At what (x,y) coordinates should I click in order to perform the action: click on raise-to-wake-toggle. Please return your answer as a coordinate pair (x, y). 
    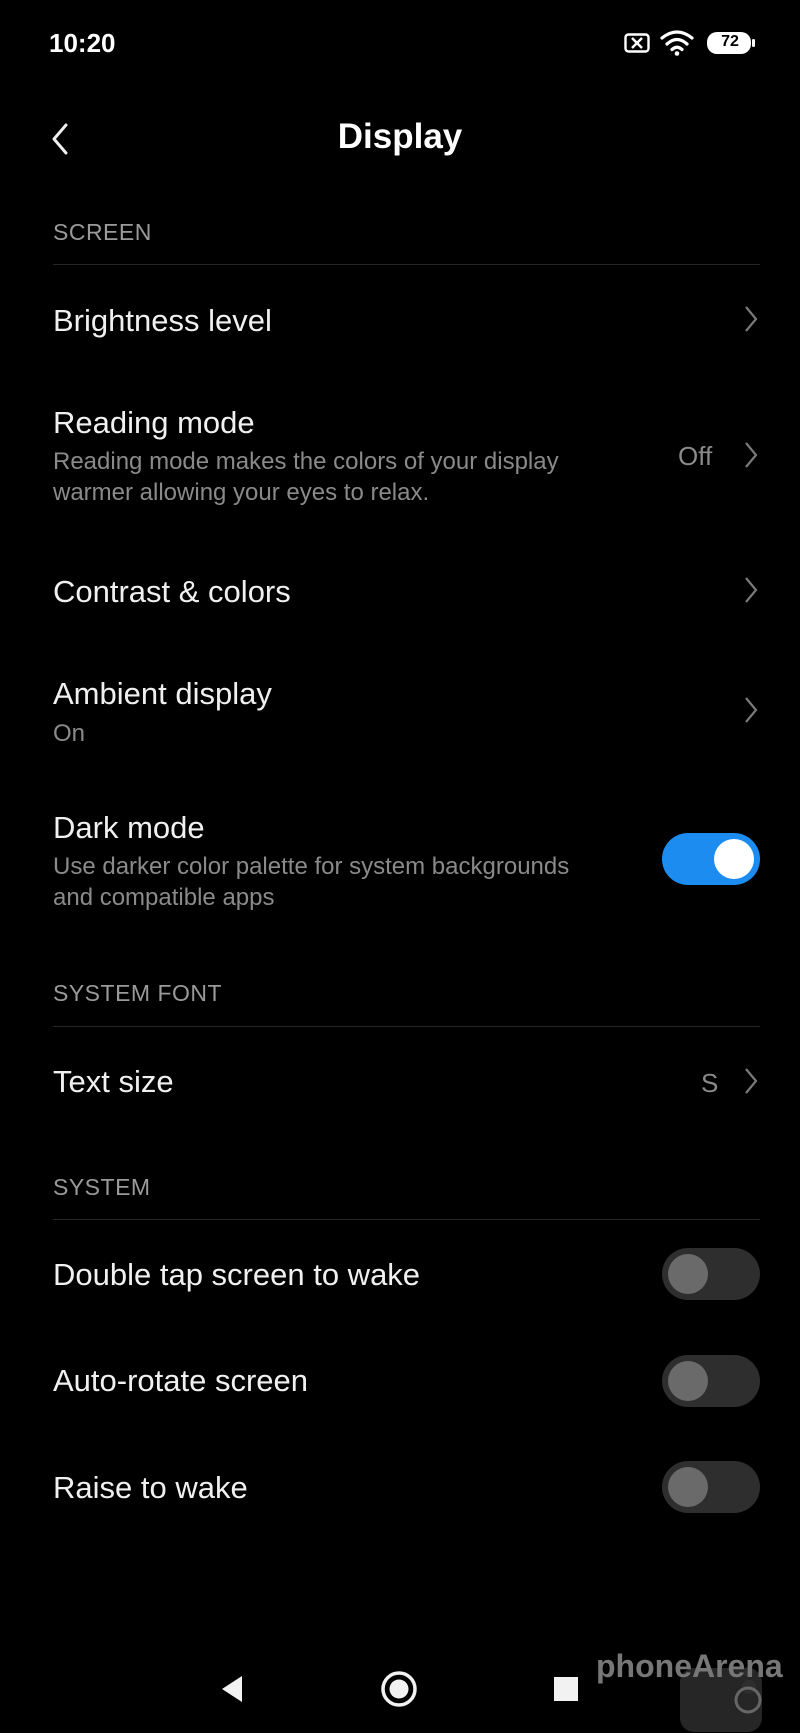
    Looking at the image, I should click on (711, 1487).